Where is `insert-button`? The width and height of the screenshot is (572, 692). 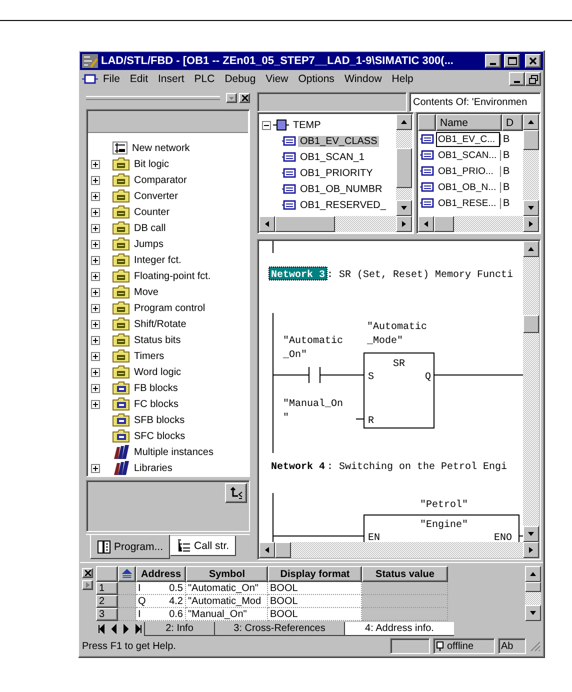
insert-button is located at coordinates (236, 493).